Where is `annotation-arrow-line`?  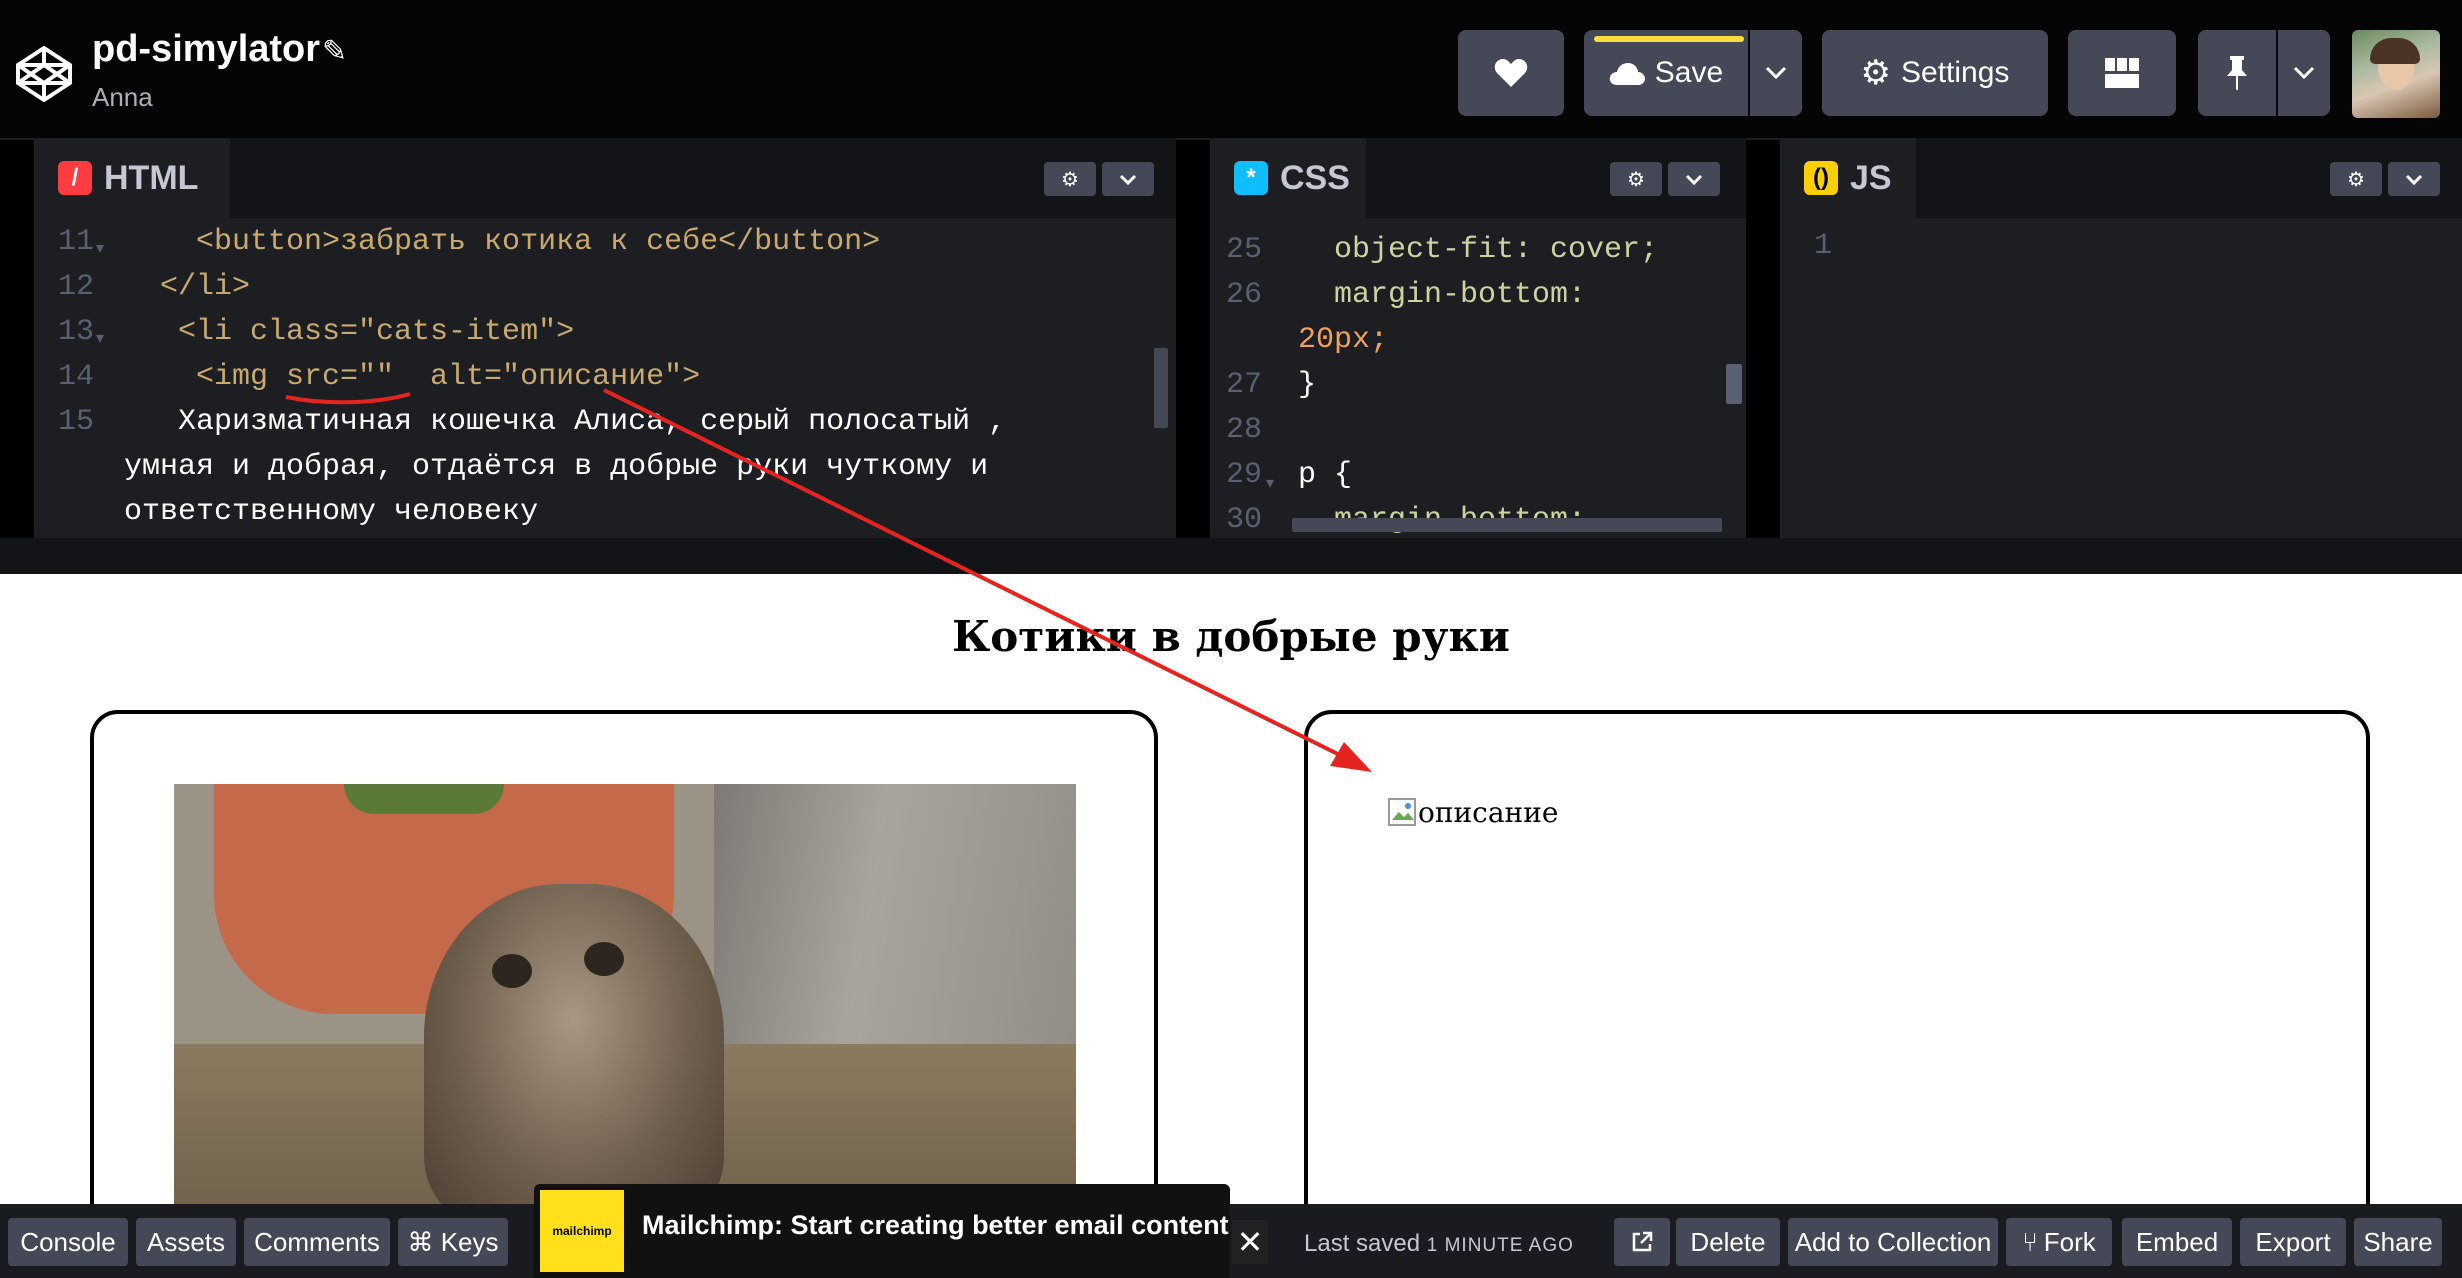 annotation-arrow-line is located at coordinates (983, 578).